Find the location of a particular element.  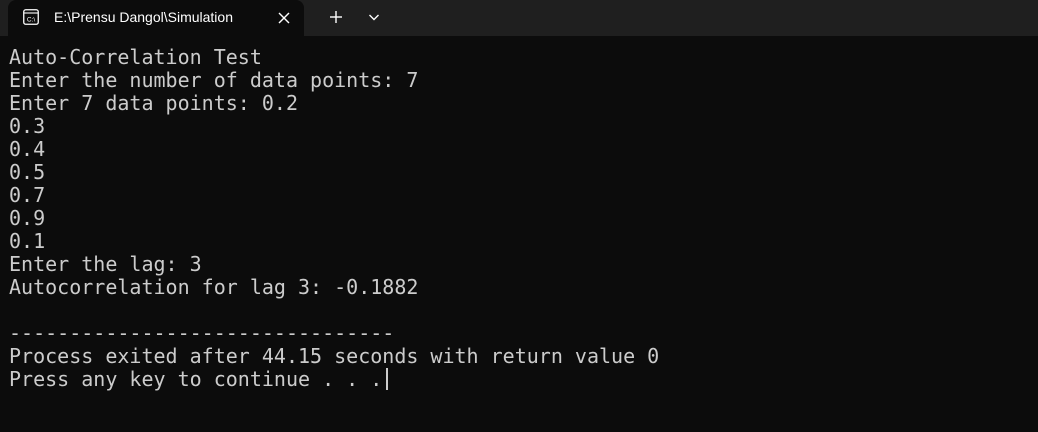

tab-simulation: C:\ E:\Prensu Dangol\Simulation is located at coordinates (156, 18).